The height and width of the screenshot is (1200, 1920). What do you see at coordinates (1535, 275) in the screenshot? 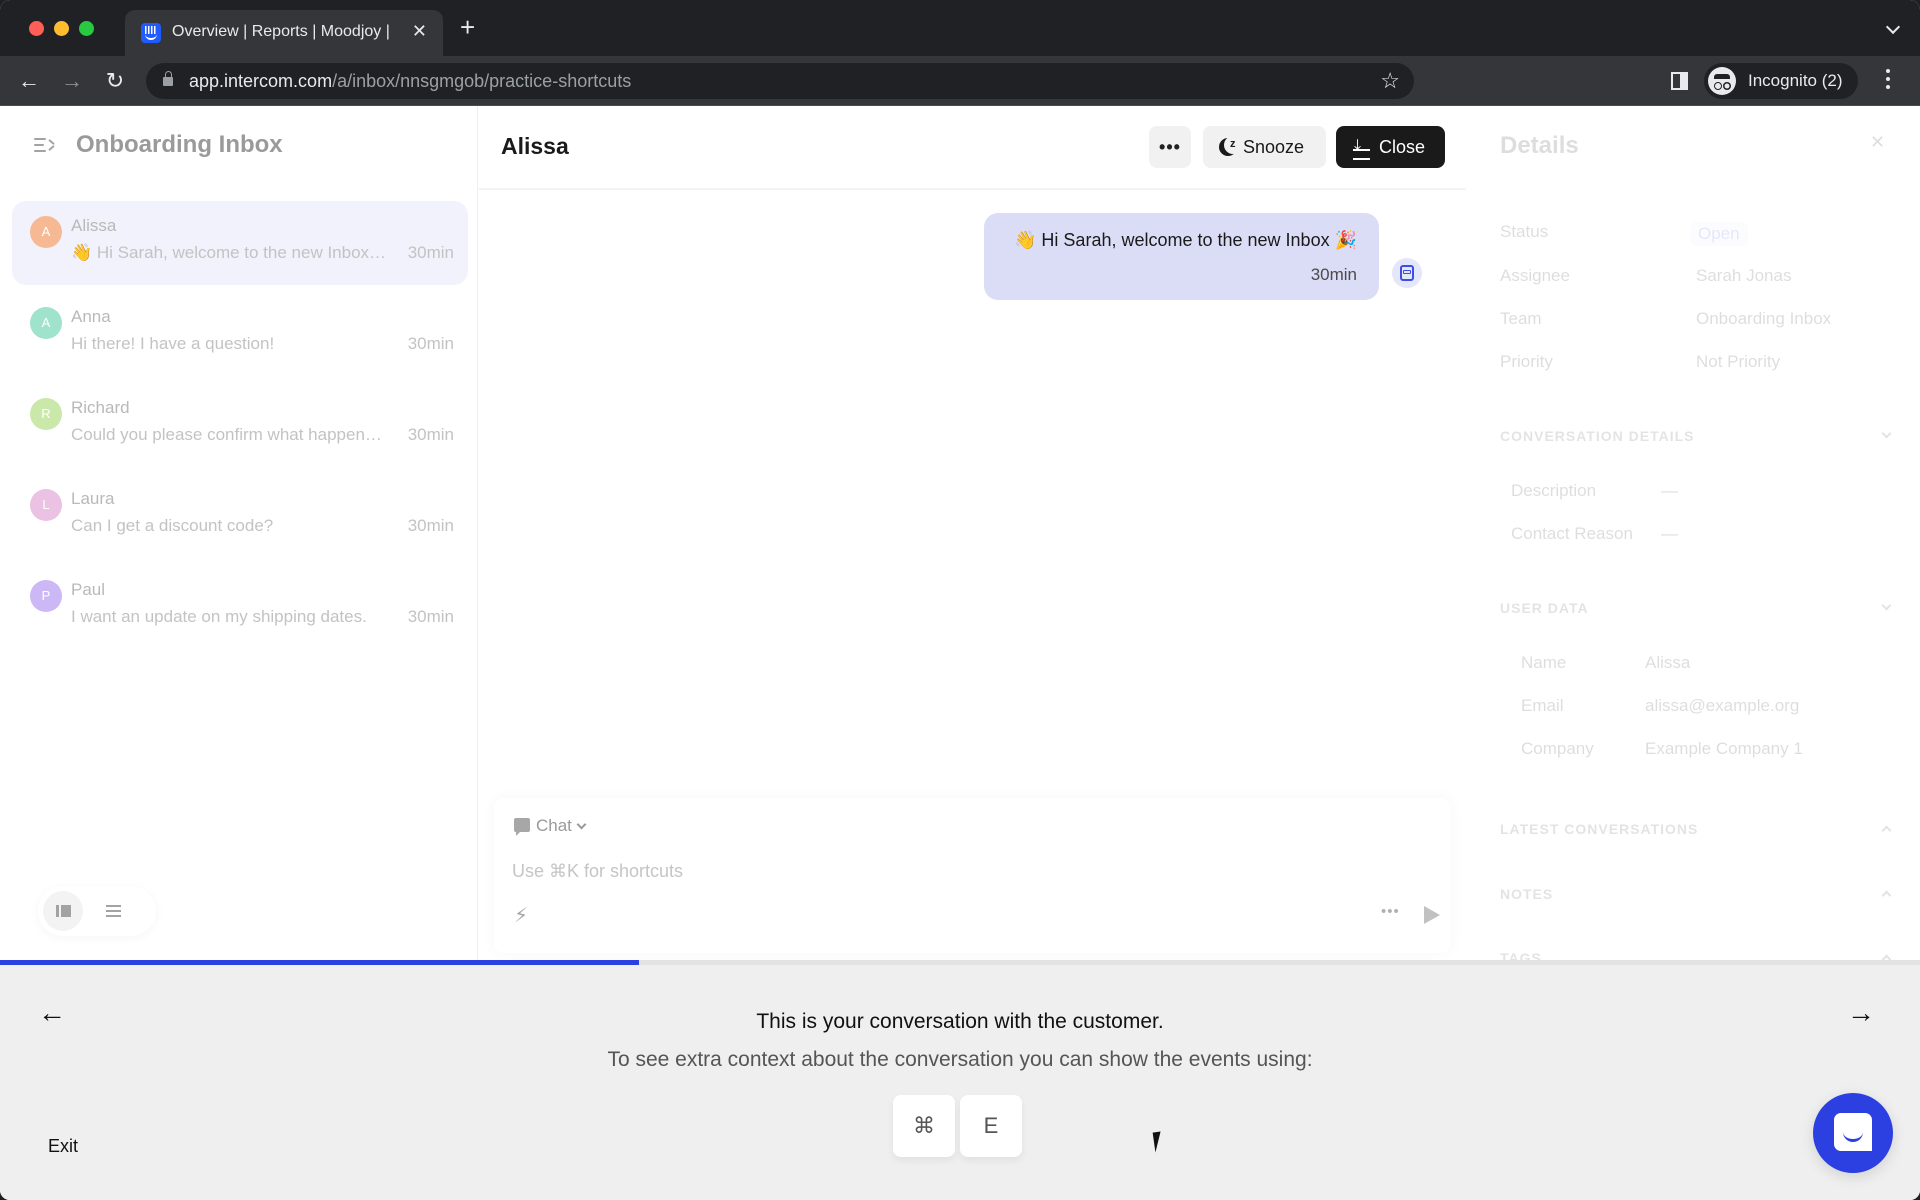
I see `detail-label: Assignee` at bounding box center [1535, 275].